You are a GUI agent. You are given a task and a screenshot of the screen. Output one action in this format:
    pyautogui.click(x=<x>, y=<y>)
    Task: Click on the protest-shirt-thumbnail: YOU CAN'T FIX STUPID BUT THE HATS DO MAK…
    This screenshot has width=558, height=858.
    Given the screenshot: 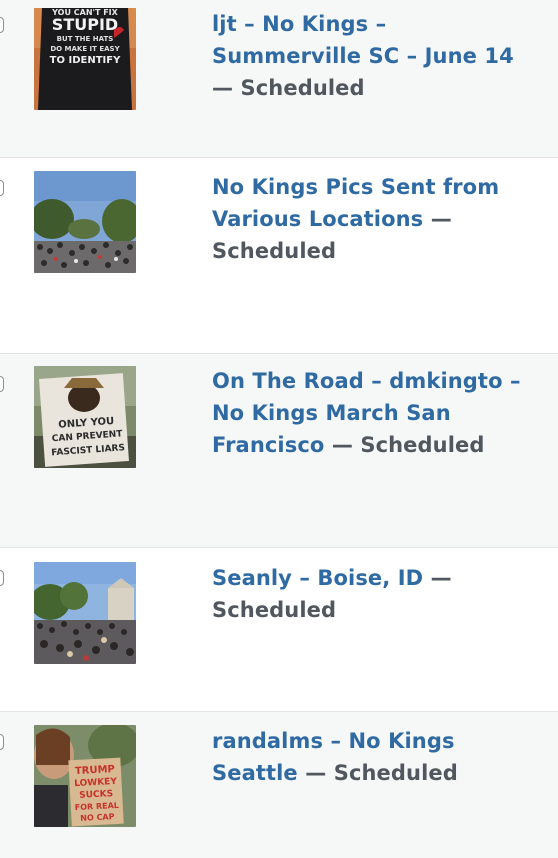 What is the action you would take?
    pyautogui.click(x=85, y=59)
    